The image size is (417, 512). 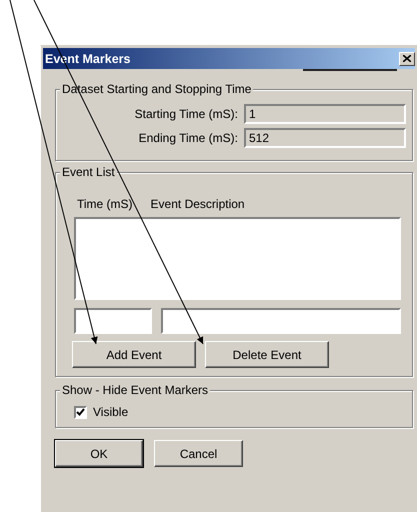 I want to click on window-title: Event Markers, so click(x=88, y=59).